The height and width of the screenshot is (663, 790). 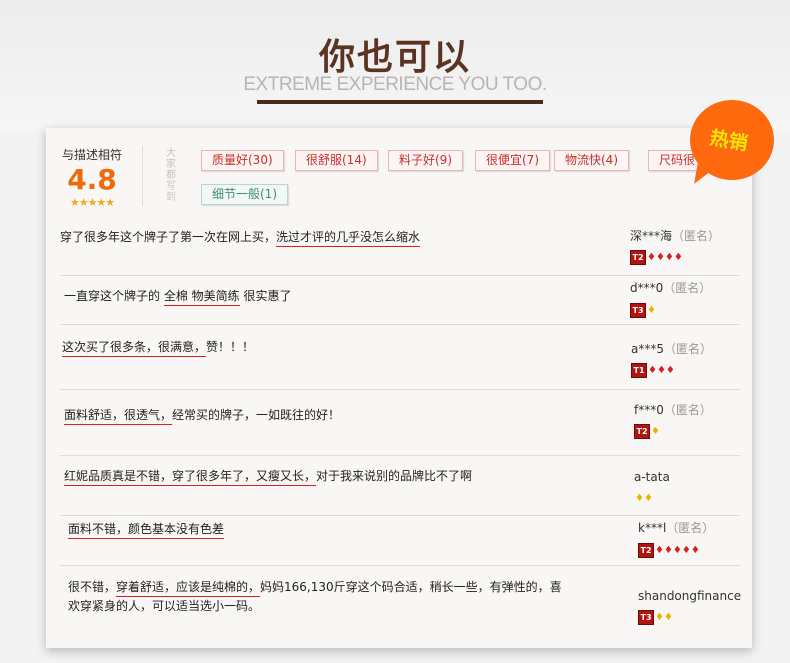 What do you see at coordinates (647, 288) in the screenshot?
I see `reviewer-name: d***0` at bounding box center [647, 288].